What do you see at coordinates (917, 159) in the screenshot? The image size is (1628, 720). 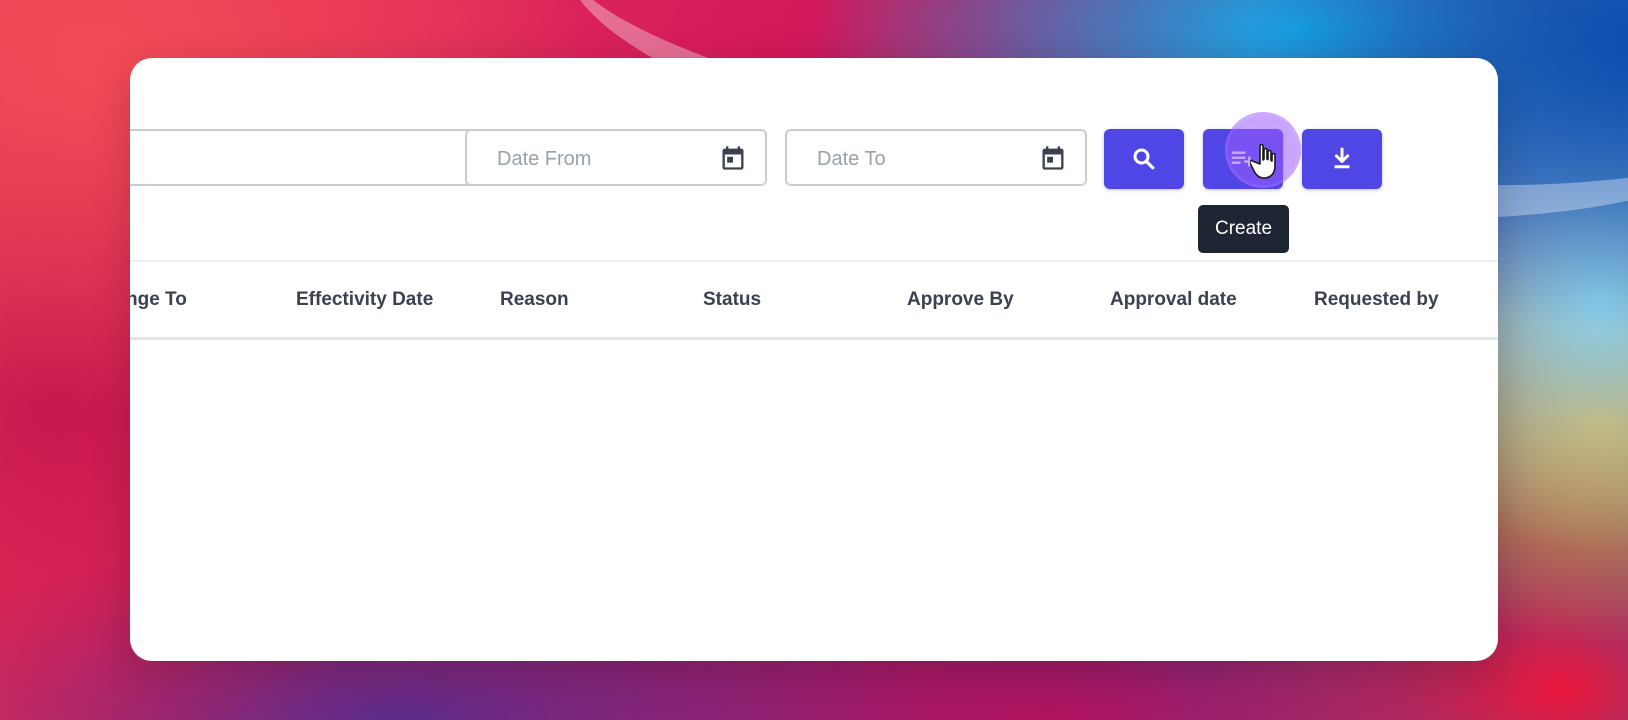 I see `date-to-input` at bounding box center [917, 159].